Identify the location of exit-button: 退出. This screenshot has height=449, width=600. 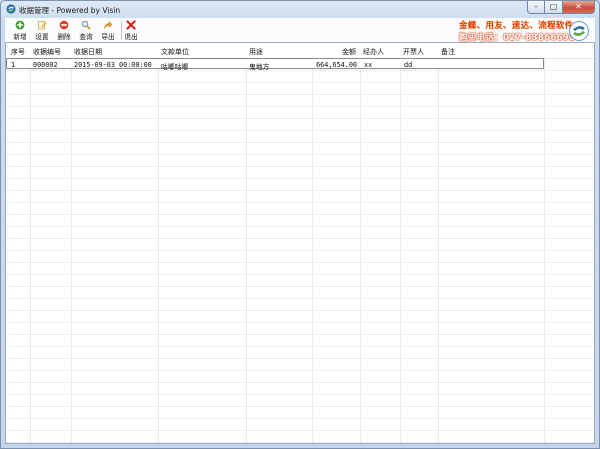
(131, 30).